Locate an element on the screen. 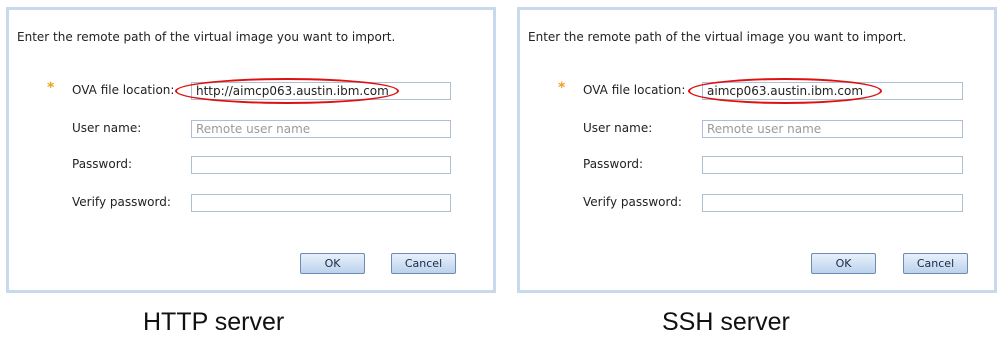 The height and width of the screenshot is (340, 997). caption-ssh-server: SSH server is located at coordinates (726, 322).